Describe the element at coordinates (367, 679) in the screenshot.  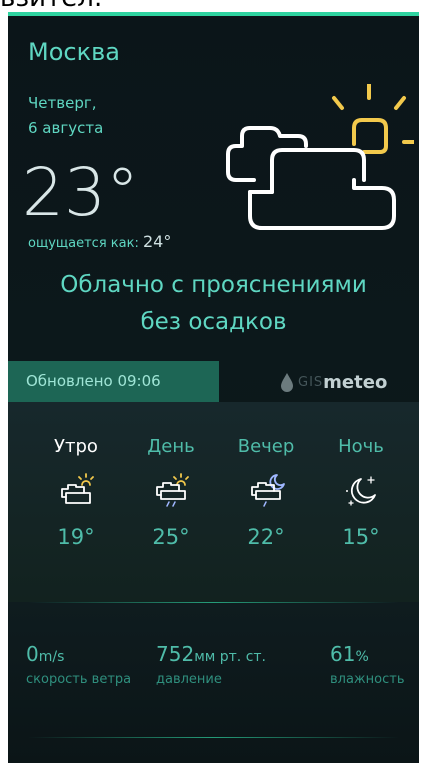
I see `humidity-label: влажность` at that location.